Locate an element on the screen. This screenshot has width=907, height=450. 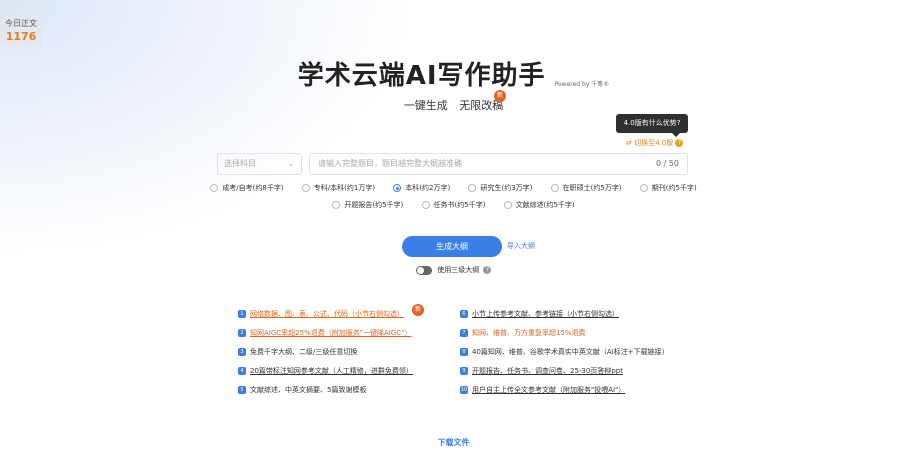
subtitle: 一键生成 无限改稿 is located at coordinates (453, 105).